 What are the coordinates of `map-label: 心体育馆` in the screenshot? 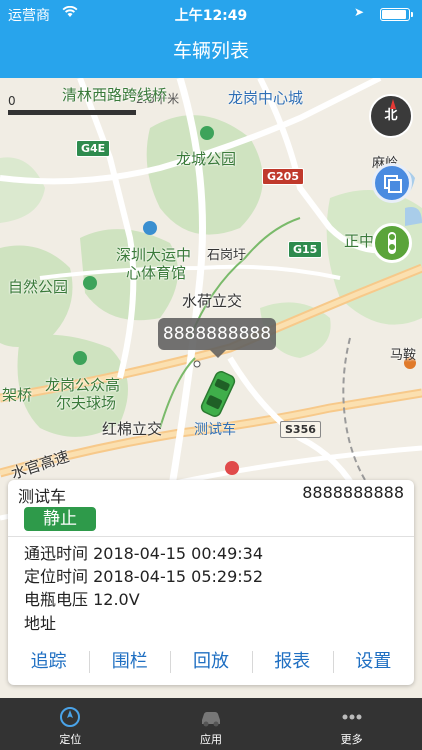 It's located at (156, 273).